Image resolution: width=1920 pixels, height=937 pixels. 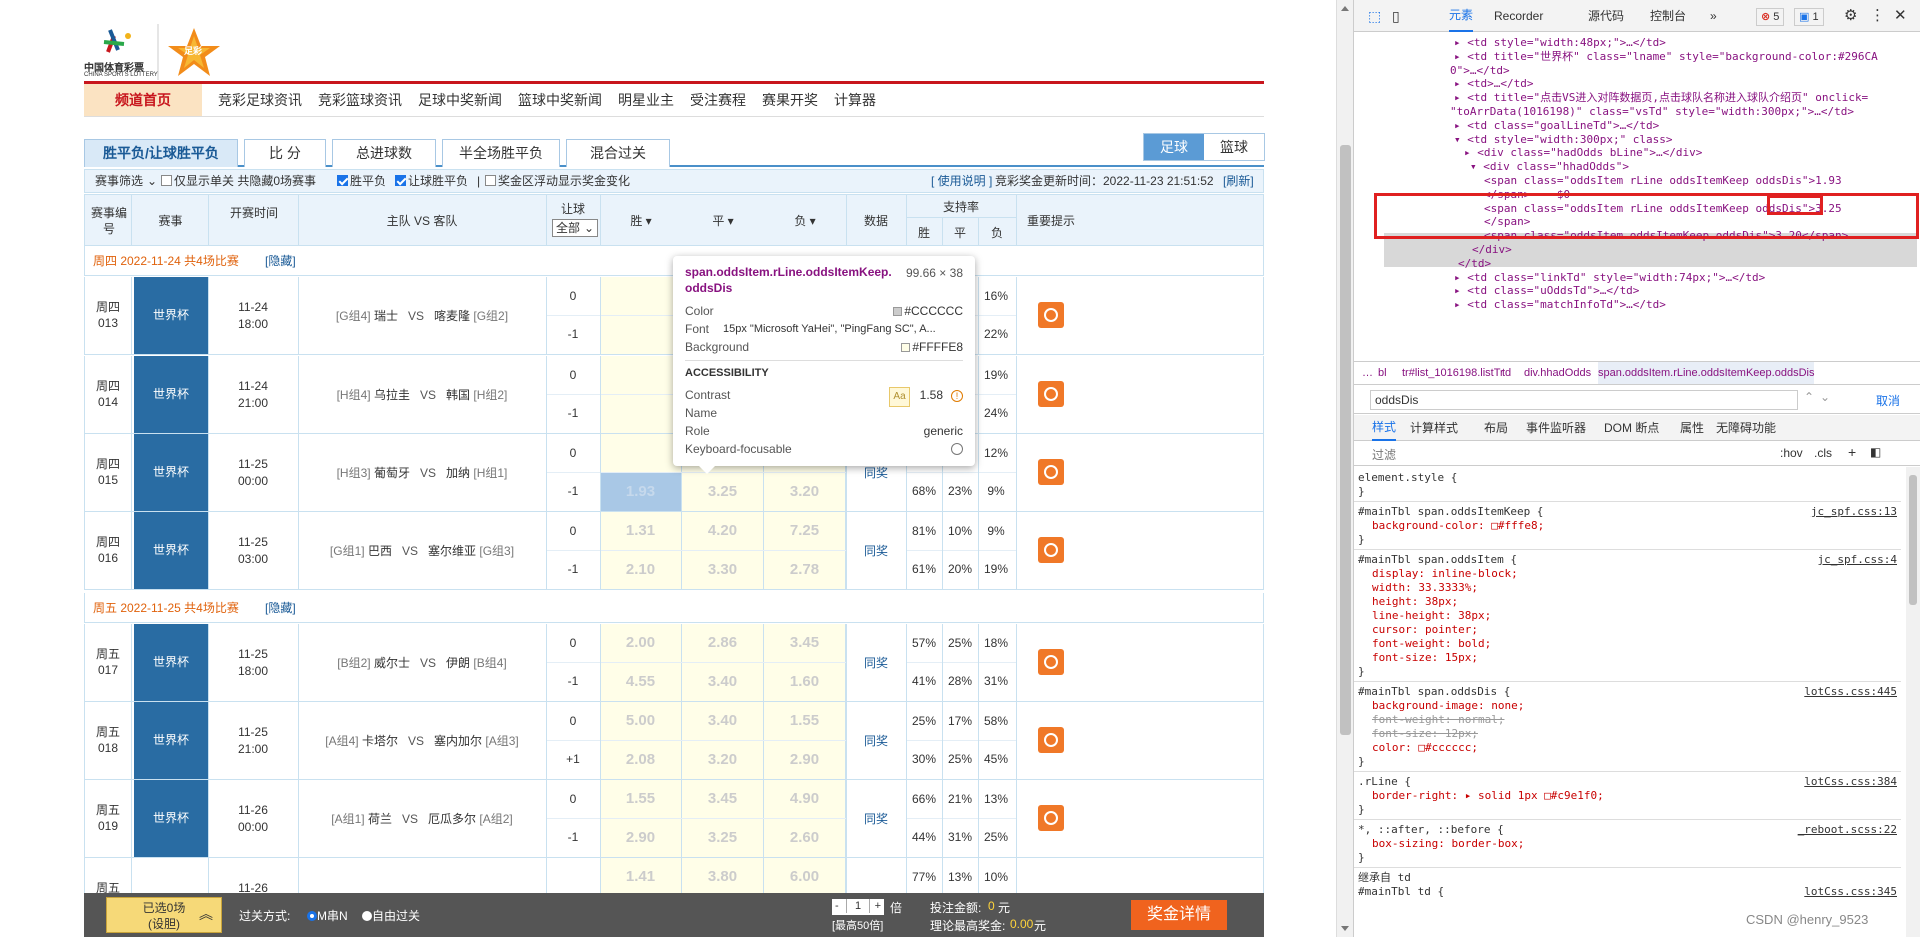 I want to click on nav-item: 竞彩篮球资讯, so click(x=360, y=100).